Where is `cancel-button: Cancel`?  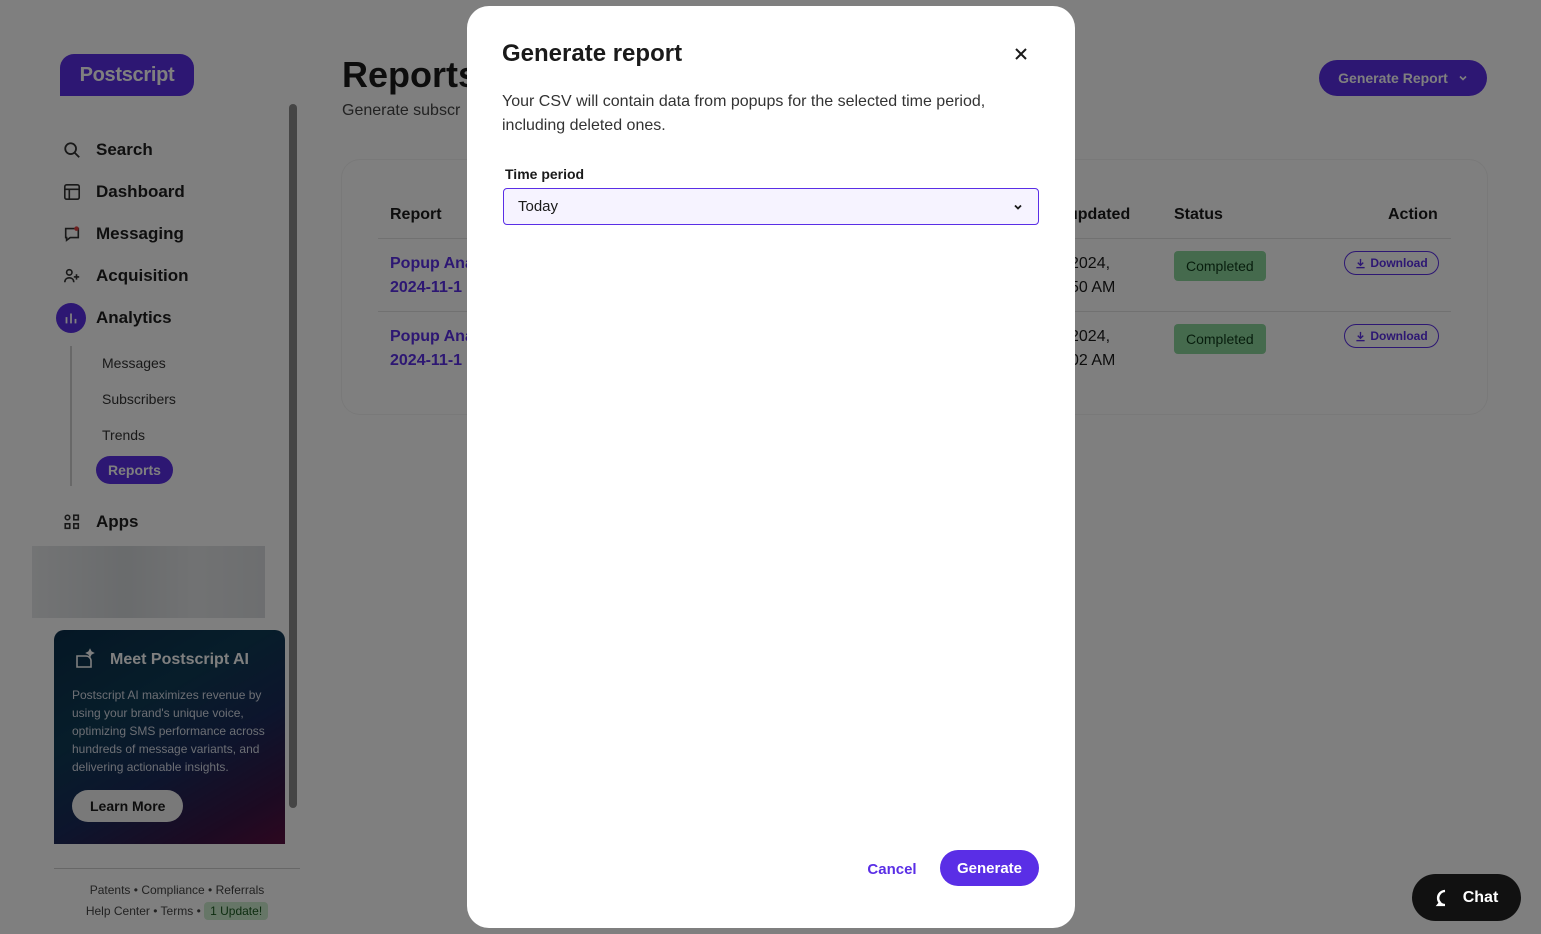 cancel-button: Cancel is located at coordinates (892, 869).